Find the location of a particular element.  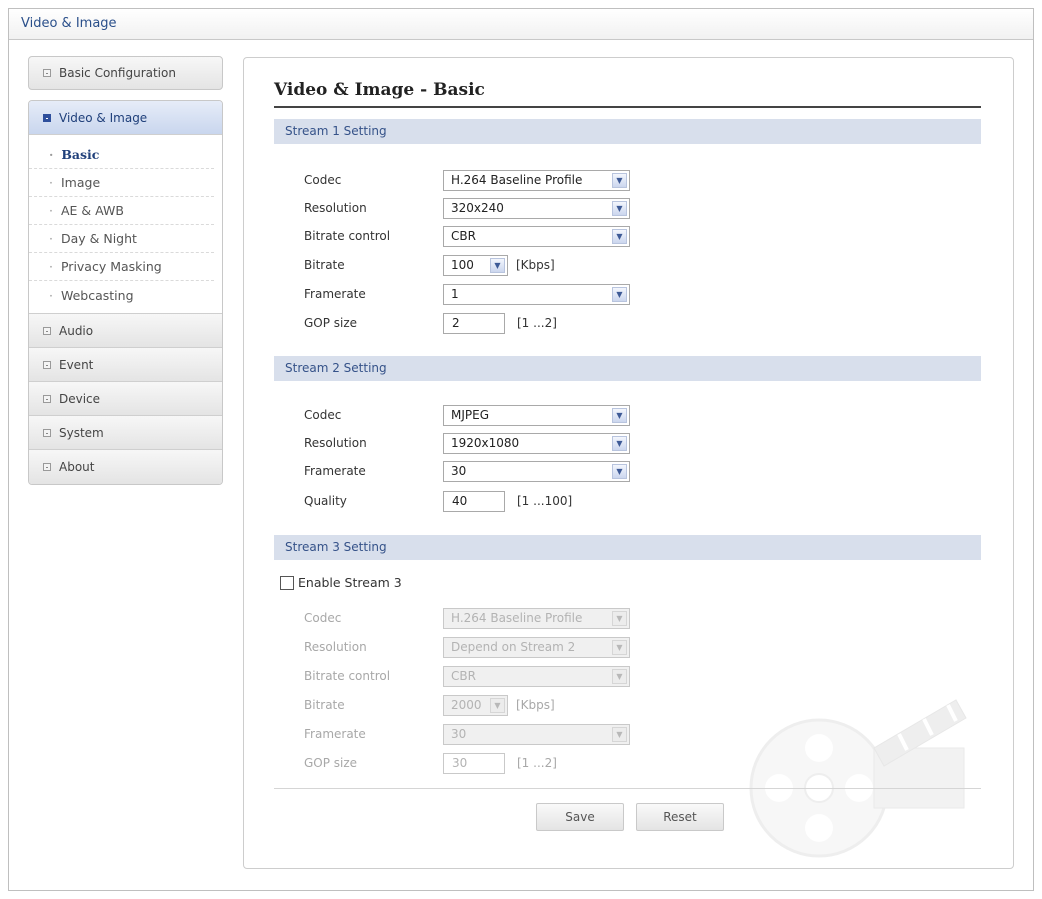

title-divider is located at coordinates (627, 107).